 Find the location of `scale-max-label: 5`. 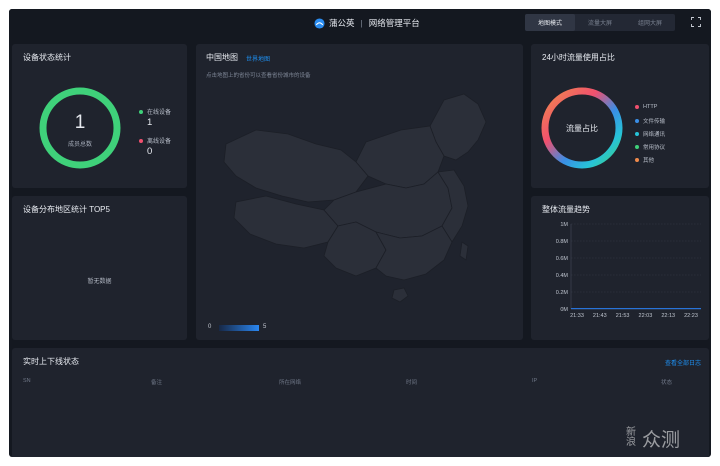

scale-max-label: 5 is located at coordinates (265, 327).